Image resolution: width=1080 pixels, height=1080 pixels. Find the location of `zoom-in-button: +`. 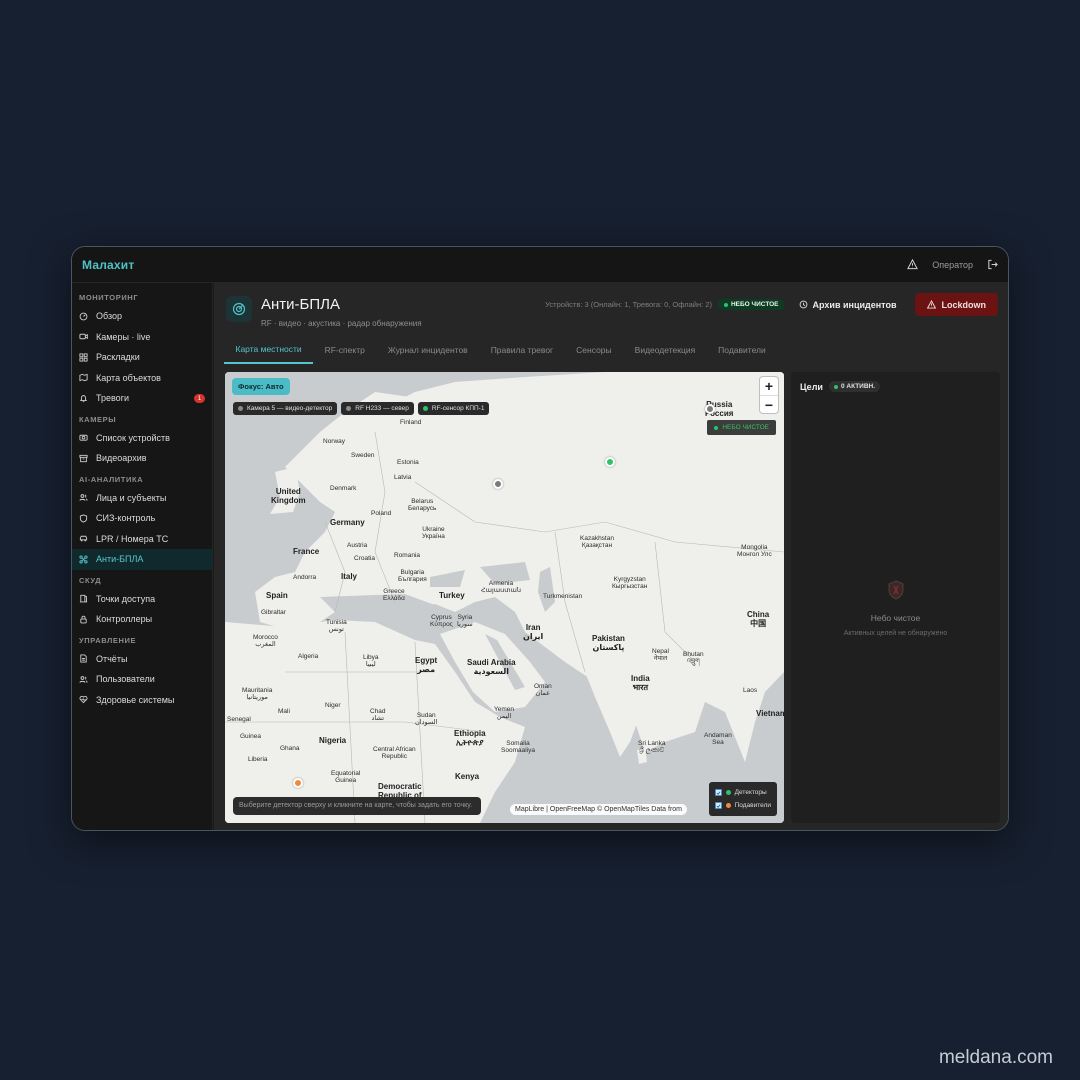

zoom-in-button: + is located at coordinates (769, 386).